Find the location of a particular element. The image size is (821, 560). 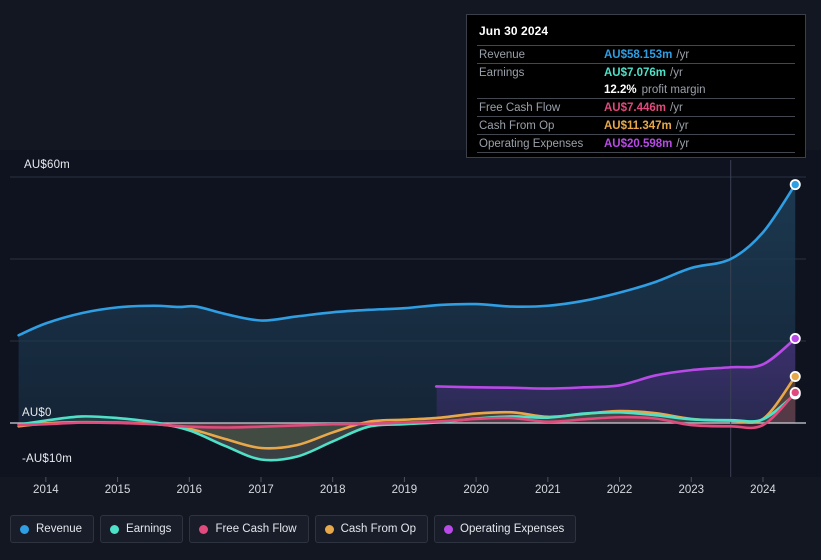

y-axis-label-60m: AU$60m is located at coordinates (47, 165).